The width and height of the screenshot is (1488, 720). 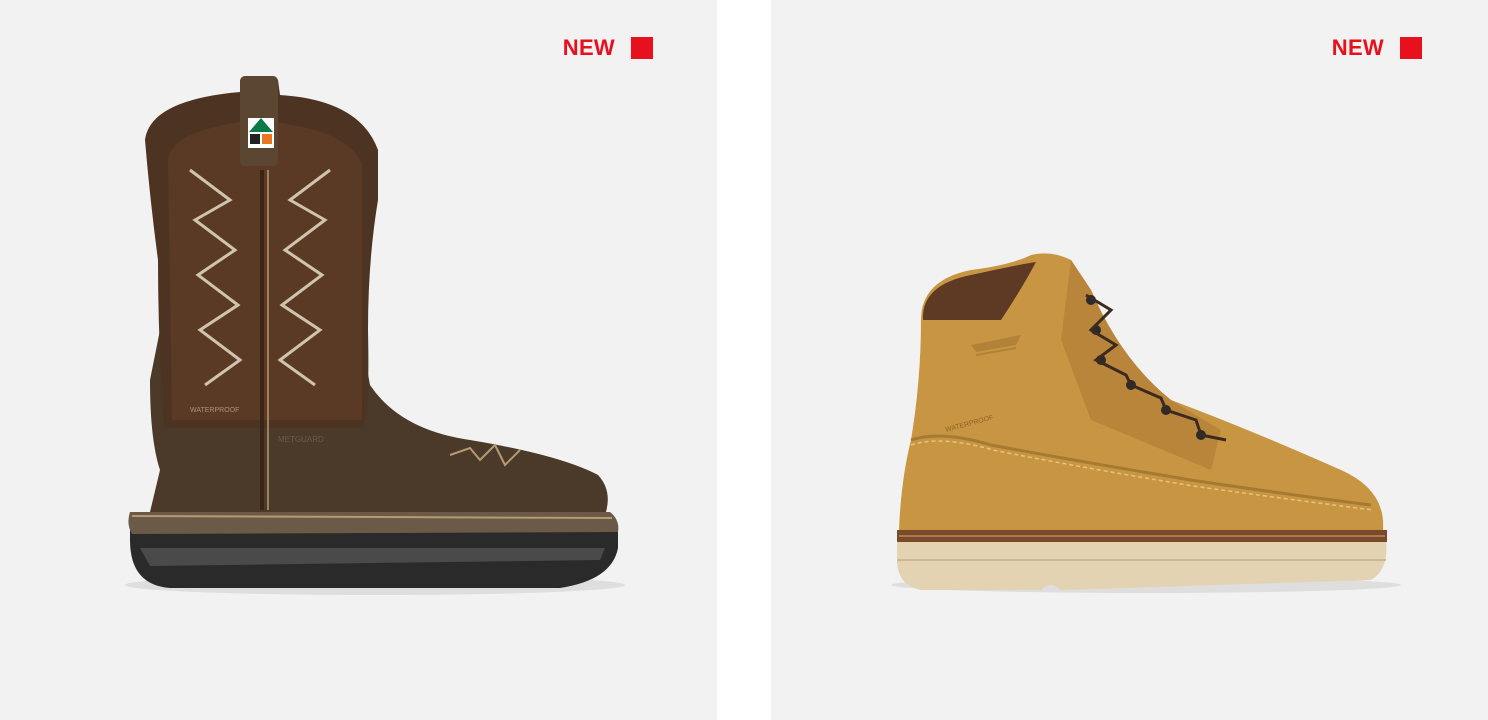 What do you see at coordinates (301, 439) in the screenshot?
I see `shaft-text: METGUARD` at bounding box center [301, 439].